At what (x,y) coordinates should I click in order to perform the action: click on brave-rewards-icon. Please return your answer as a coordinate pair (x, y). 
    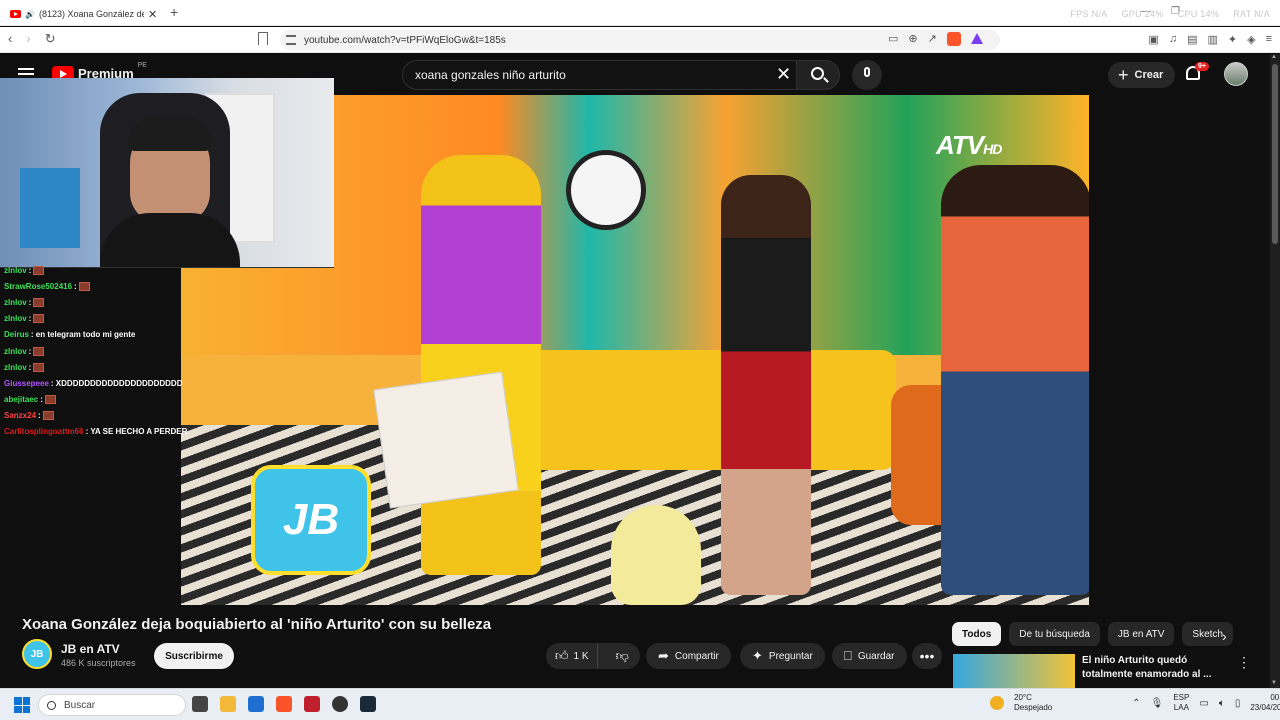
    Looking at the image, I should click on (976, 38).